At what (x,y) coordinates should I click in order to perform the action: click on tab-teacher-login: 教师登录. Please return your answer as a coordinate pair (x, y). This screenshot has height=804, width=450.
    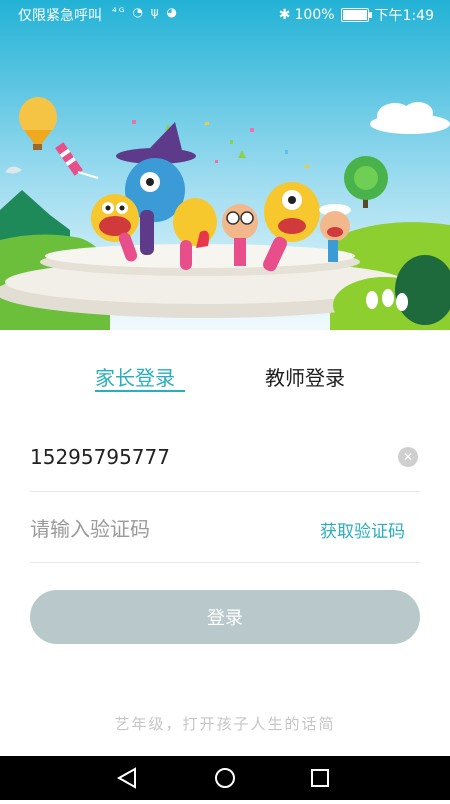
    Looking at the image, I should click on (305, 376).